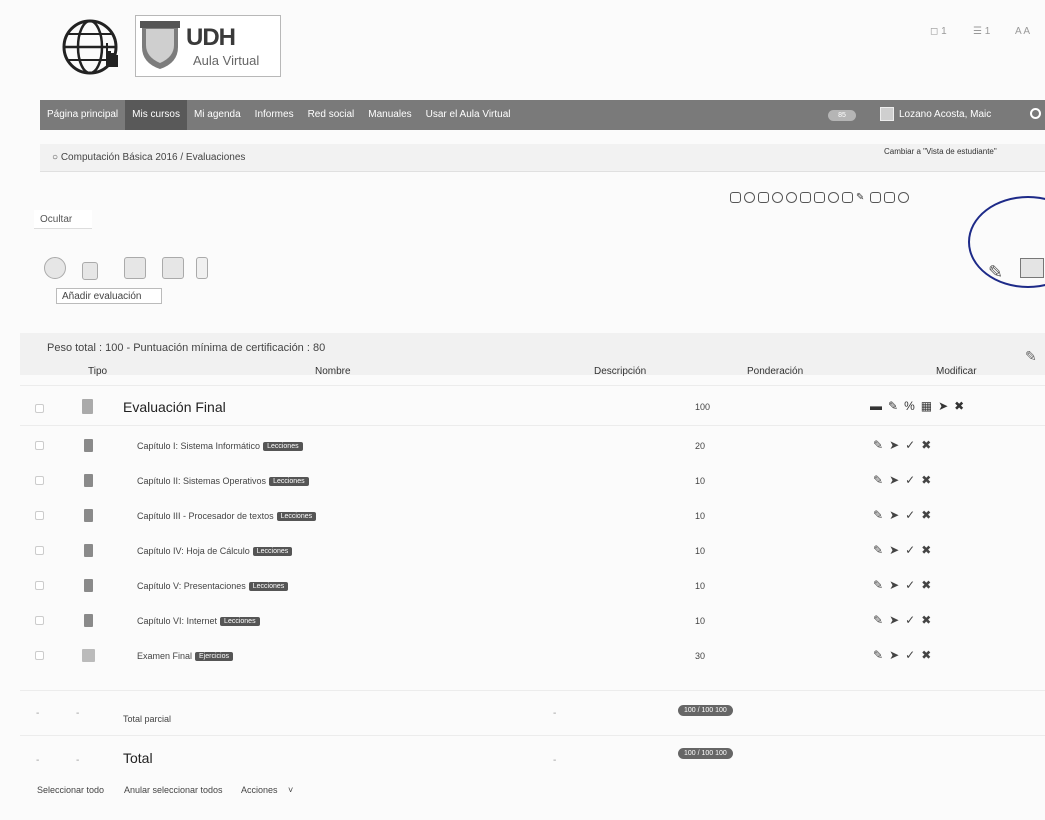 Image resolution: width=1045 pixels, height=820 pixels. Describe the element at coordinates (1035, 113) in the screenshot. I see `gear-icon` at that location.